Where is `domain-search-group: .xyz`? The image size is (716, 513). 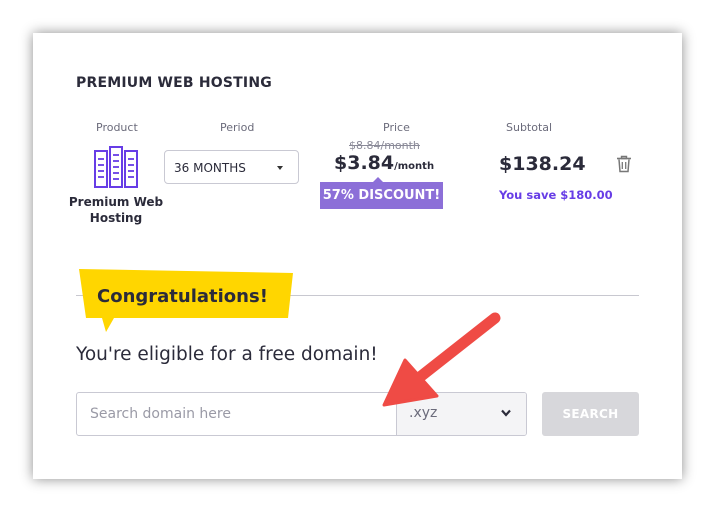 domain-search-group: .xyz is located at coordinates (301, 414).